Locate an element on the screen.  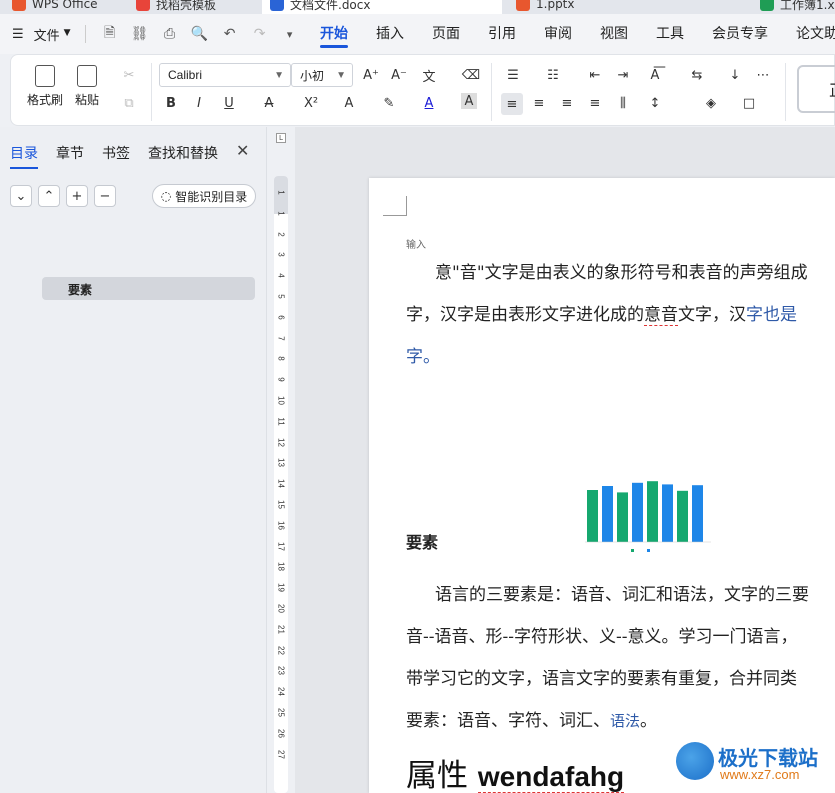
tab-label: 1.pptx is located at coordinates (555, 5).